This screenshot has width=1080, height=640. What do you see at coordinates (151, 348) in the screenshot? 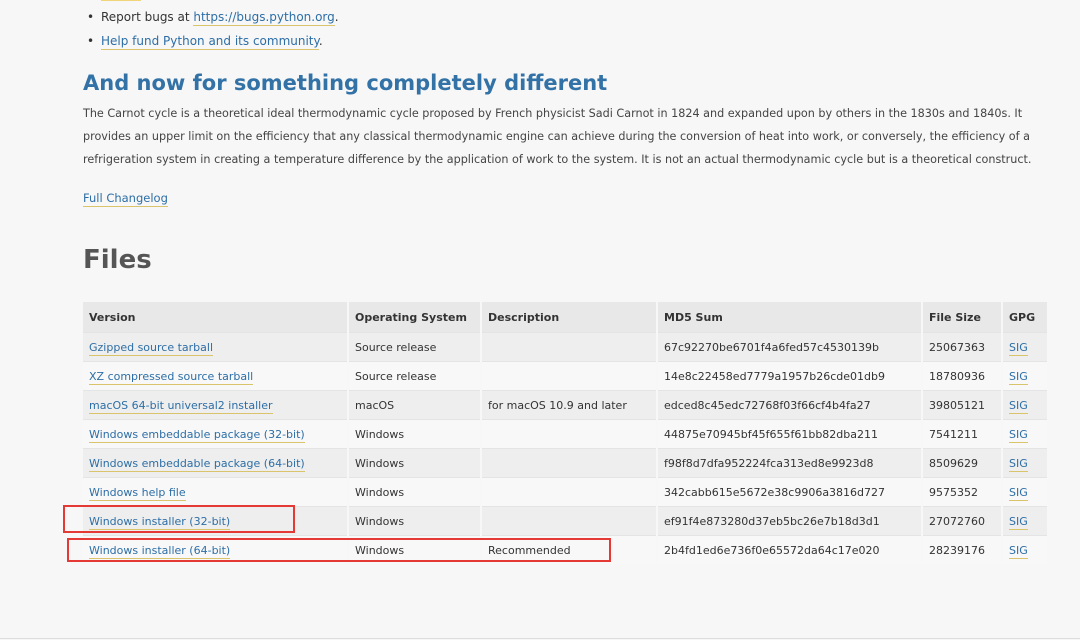
I see `file-link: Gzipped source tarball` at bounding box center [151, 348].